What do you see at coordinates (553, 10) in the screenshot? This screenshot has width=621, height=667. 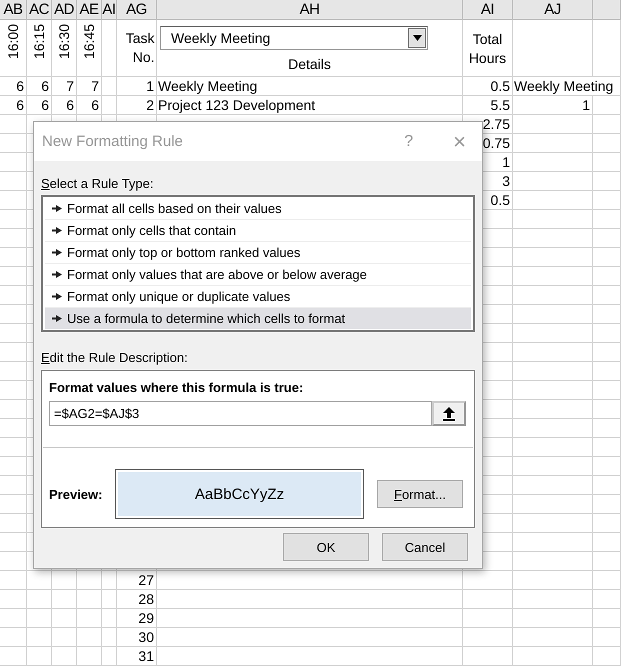 I see `column-header: AJ` at bounding box center [553, 10].